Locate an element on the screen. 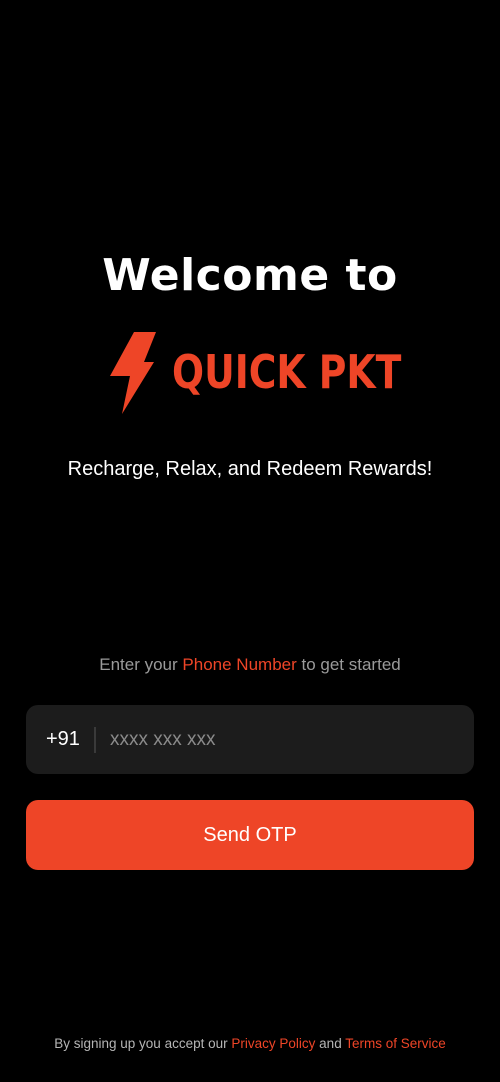 This screenshot has height=1082, width=500. privacy-policy-link: Privacy Policy is located at coordinates (273, 1043).